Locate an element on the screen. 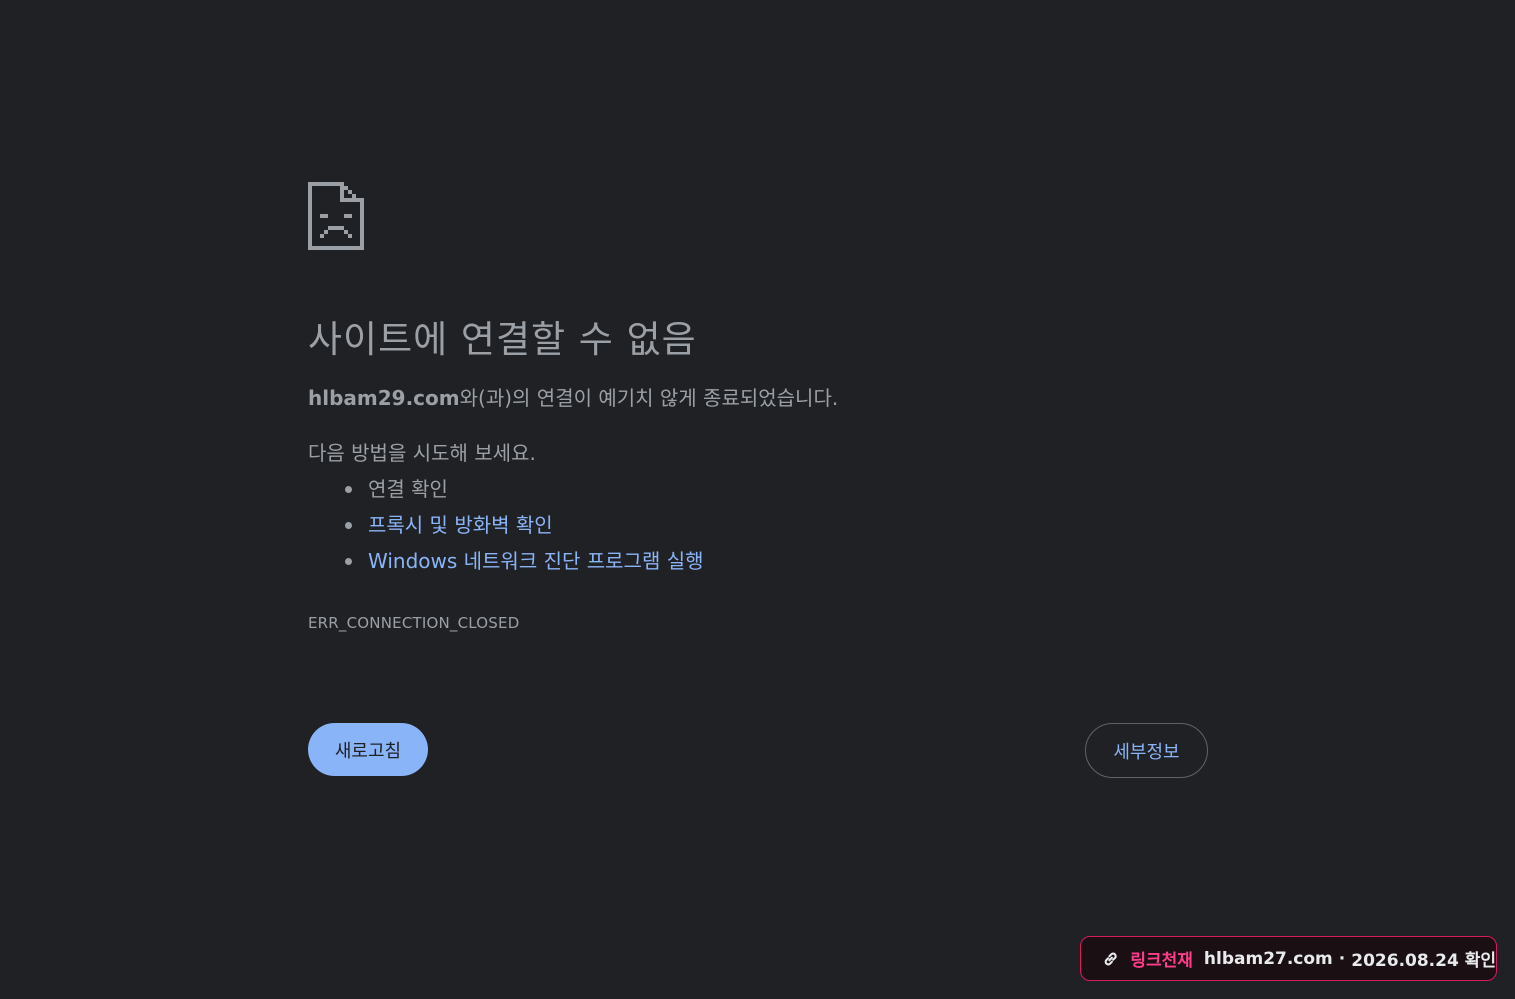 The height and width of the screenshot is (999, 1515). error-description: hlbam29.com와(과)의 연결이 예기치 않게 종료되었습니다. is located at coordinates (758, 398).